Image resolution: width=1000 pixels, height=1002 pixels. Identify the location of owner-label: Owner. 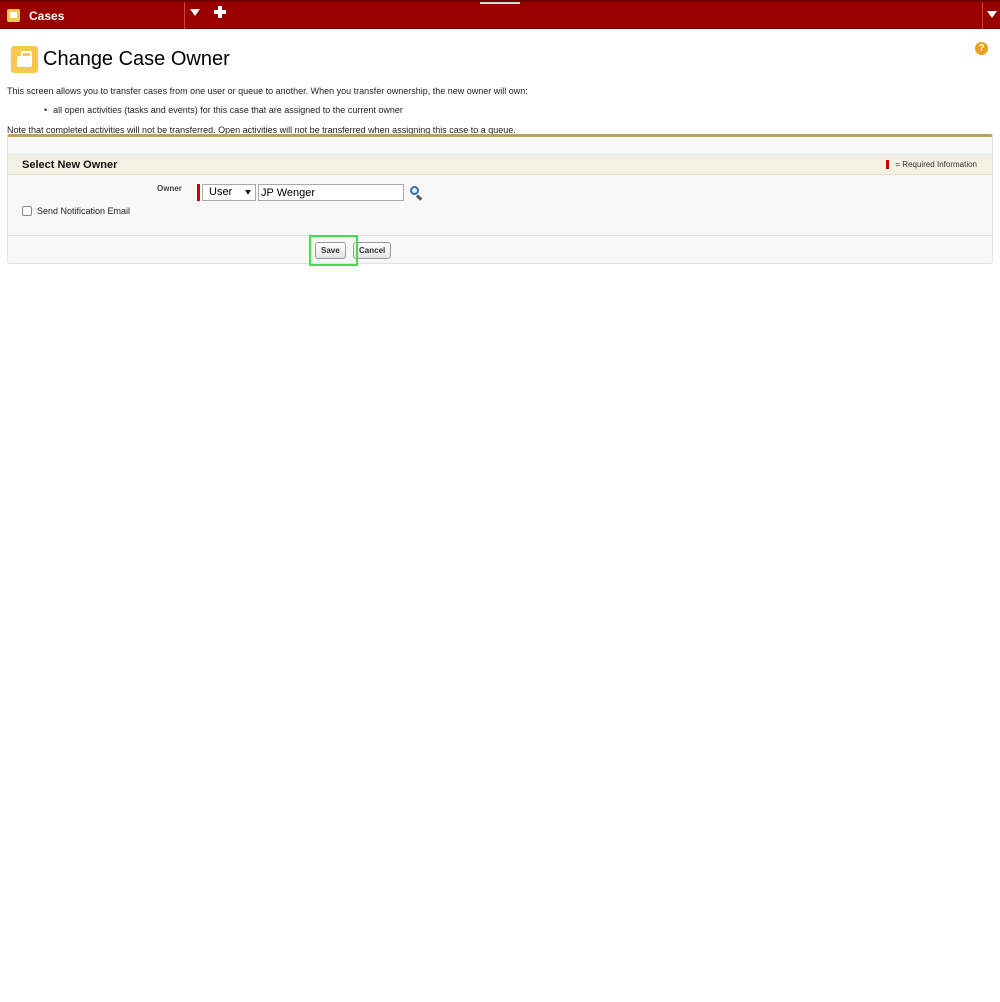
(169, 188).